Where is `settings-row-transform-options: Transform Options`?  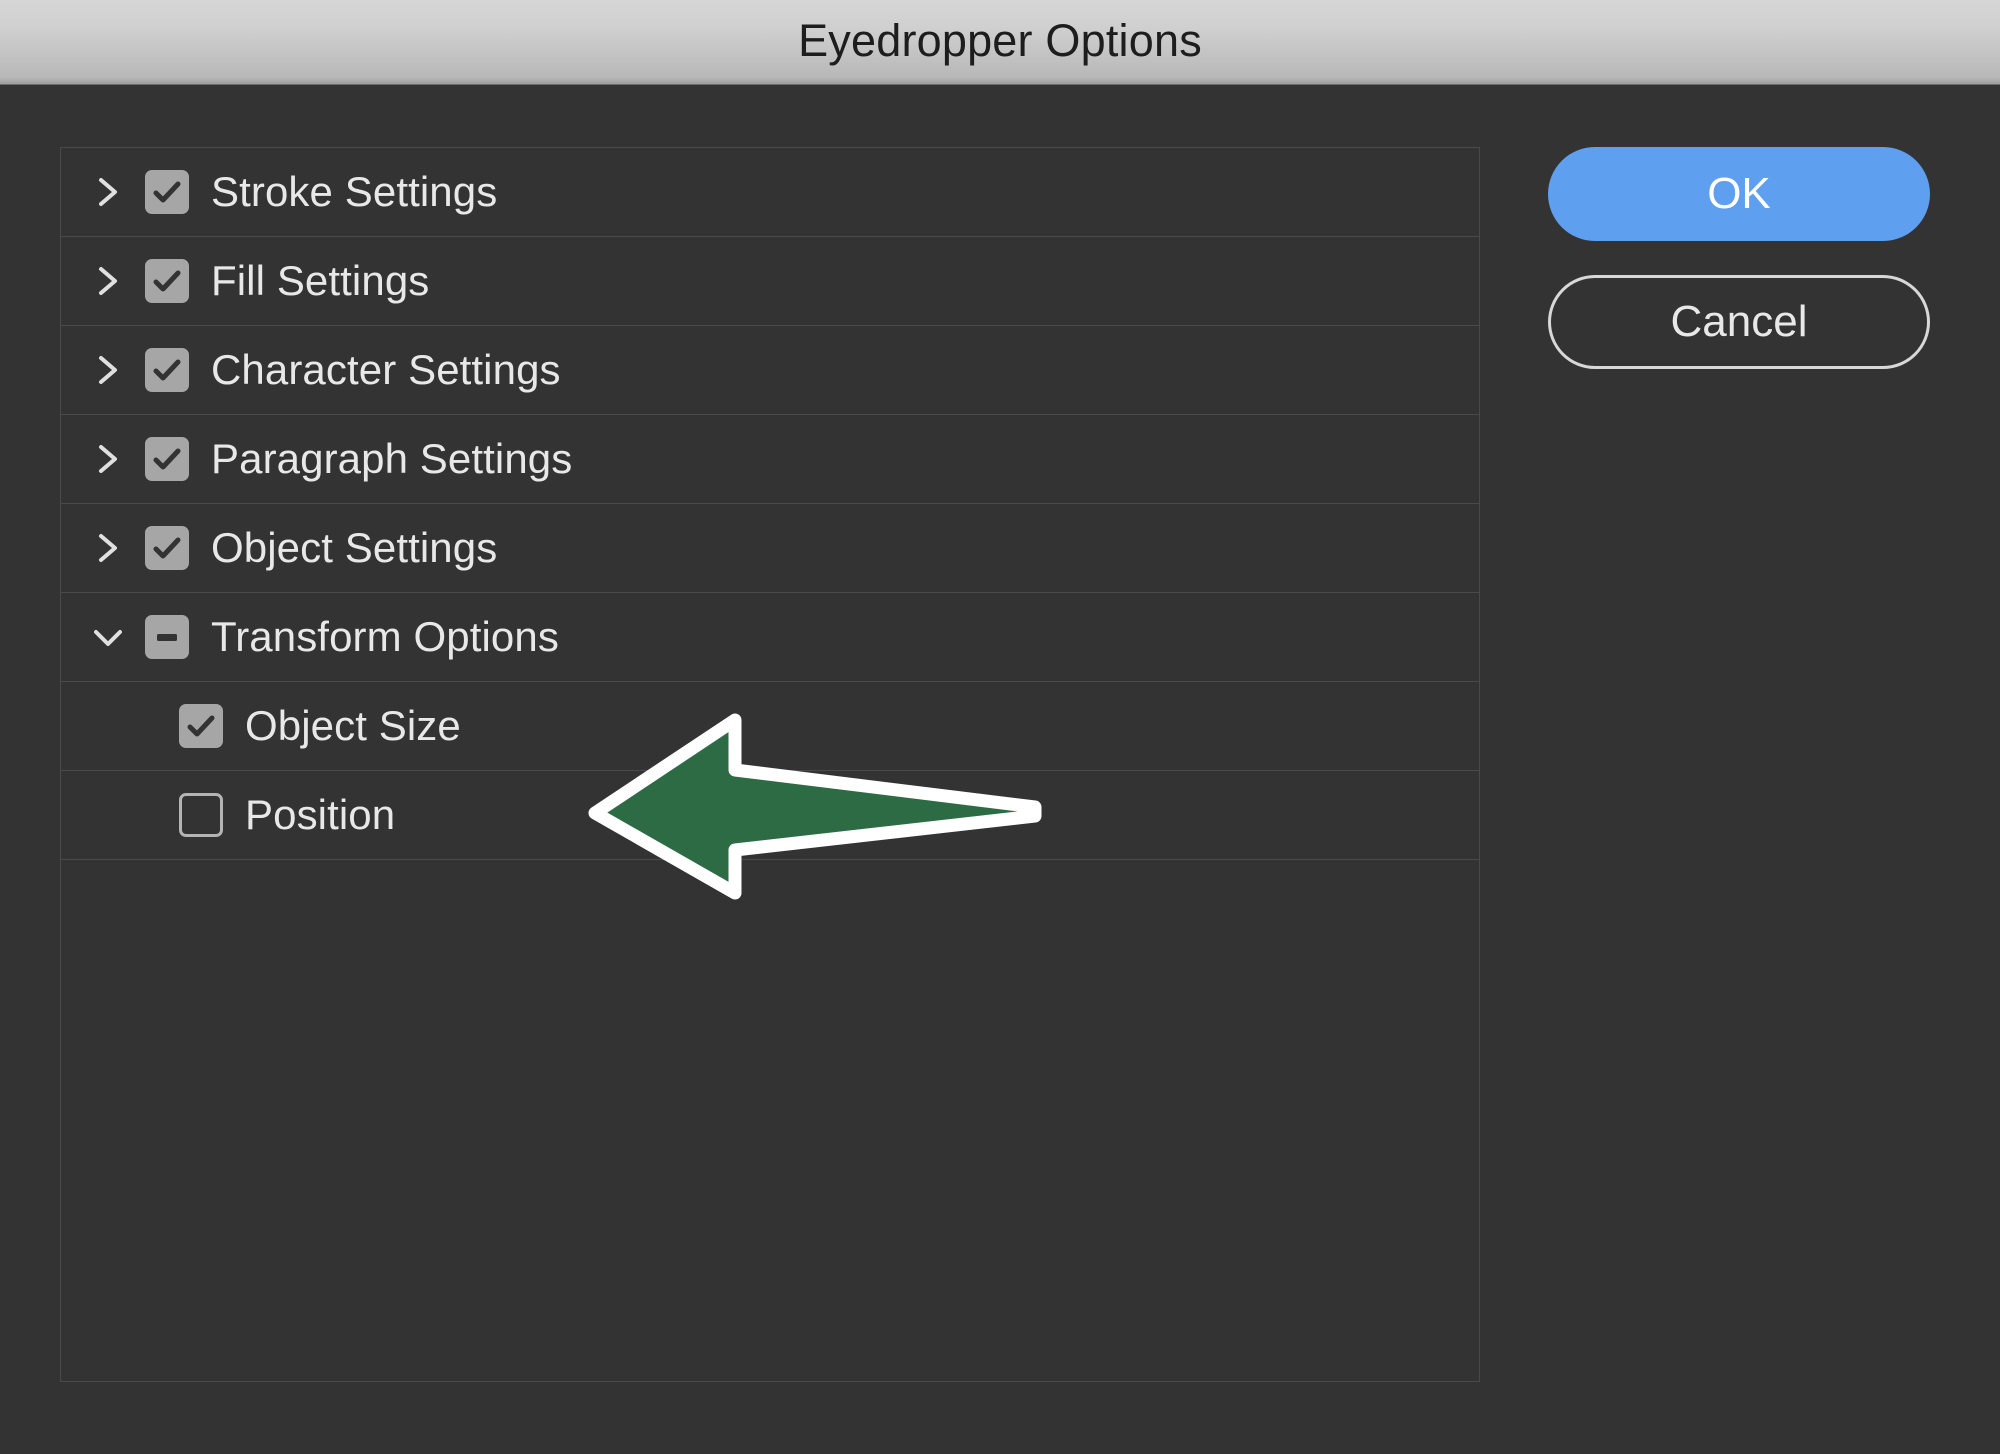 settings-row-transform-options: Transform Options is located at coordinates (770, 637).